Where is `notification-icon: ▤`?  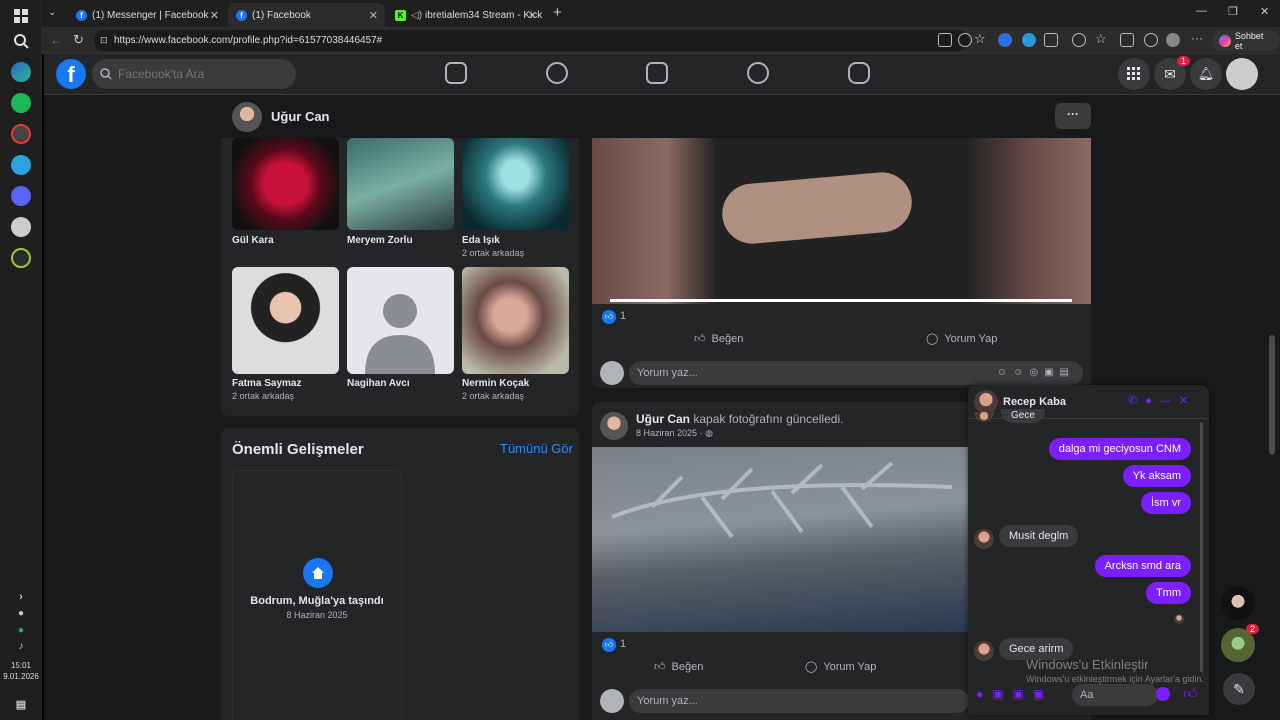
notification-icon: ▤ is located at coordinates (21, 704).